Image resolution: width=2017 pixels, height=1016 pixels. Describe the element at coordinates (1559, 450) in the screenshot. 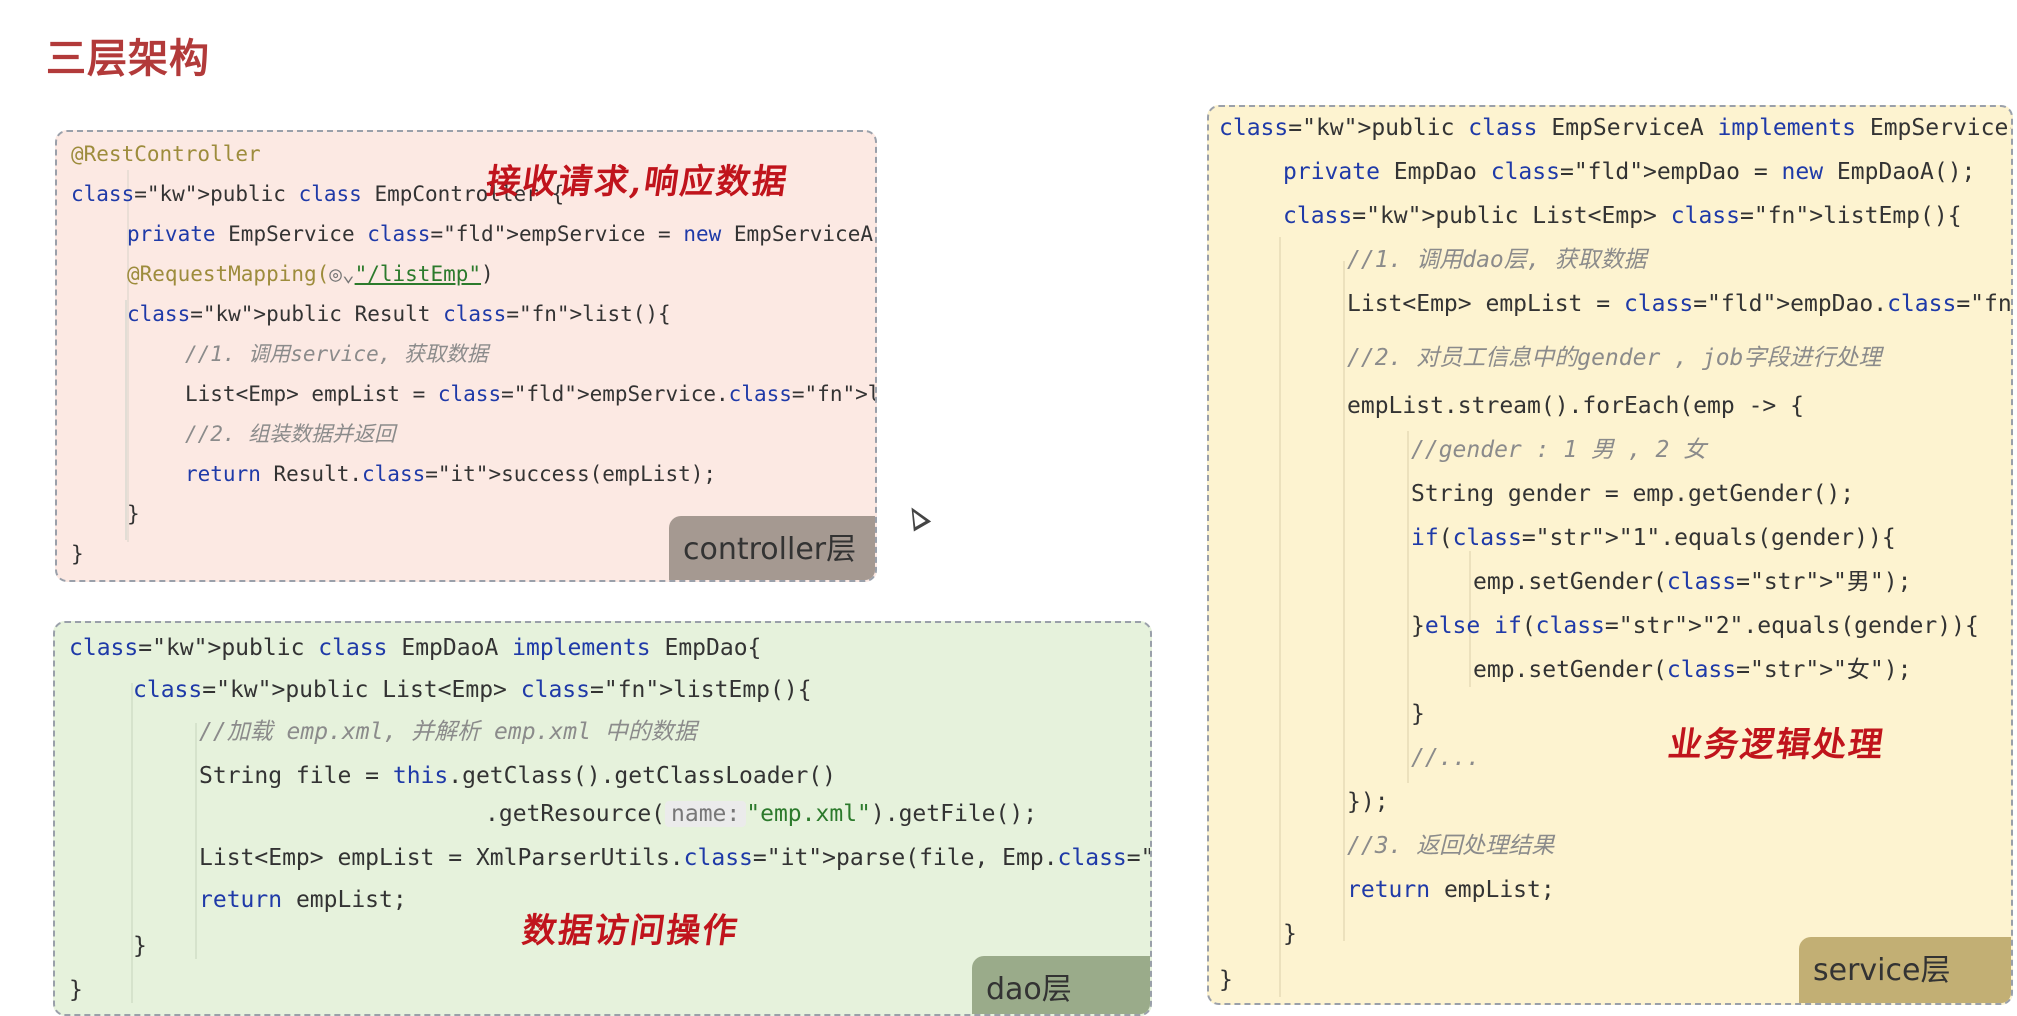

I see `code-comment: //gender : 1 男 , 2 女` at that location.